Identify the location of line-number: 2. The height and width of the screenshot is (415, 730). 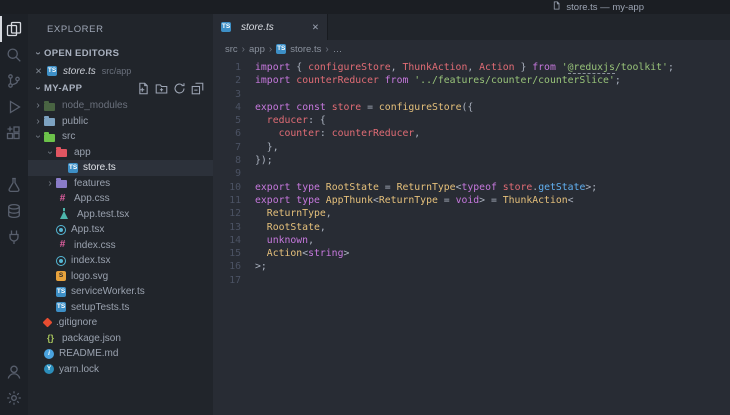
(238, 81).